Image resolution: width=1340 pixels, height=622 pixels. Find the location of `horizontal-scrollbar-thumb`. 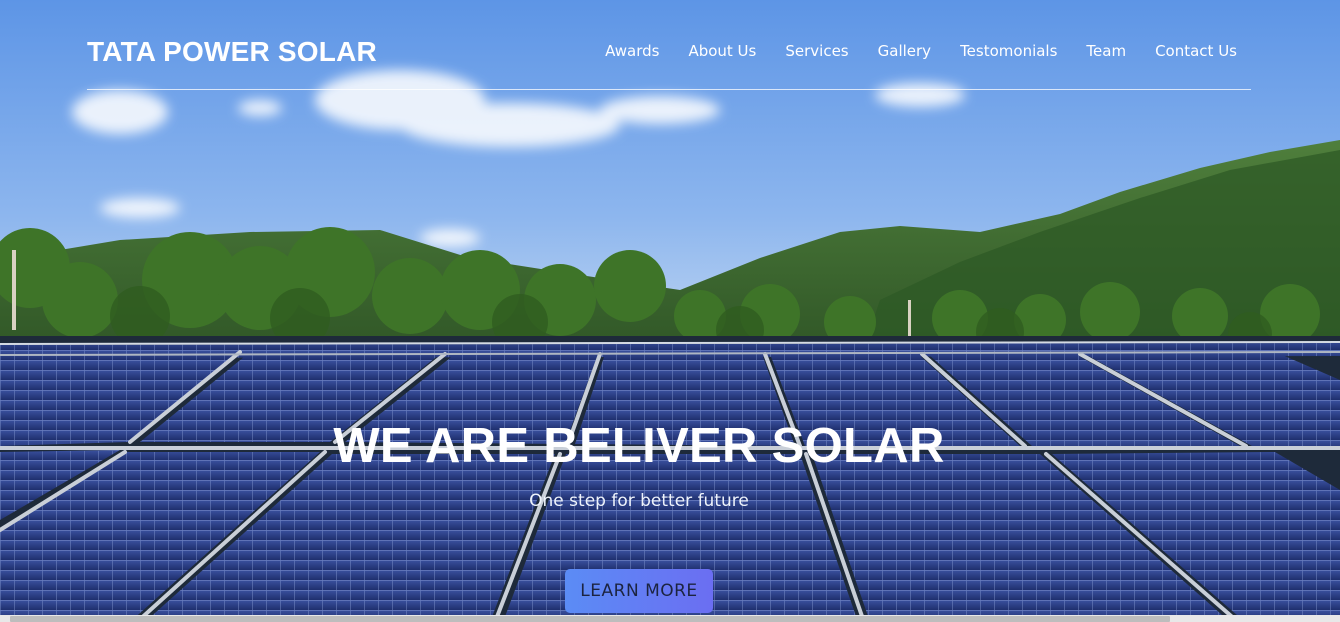

horizontal-scrollbar-thumb is located at coordinates (590, 619).